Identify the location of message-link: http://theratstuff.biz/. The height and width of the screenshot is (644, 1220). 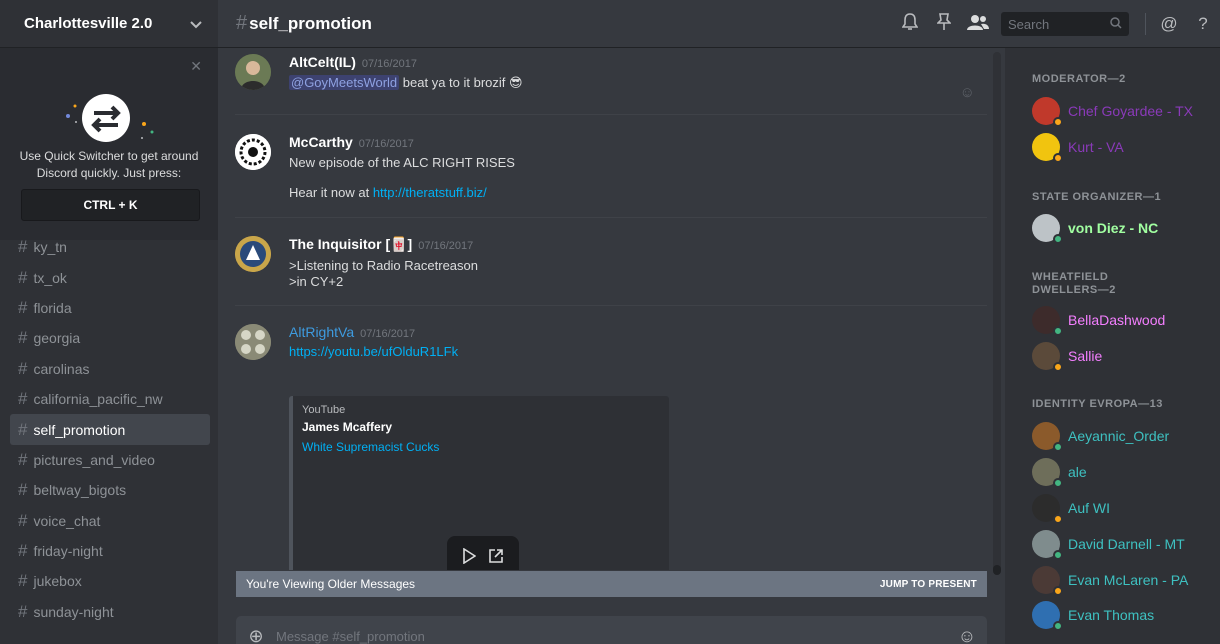
(430, 192).